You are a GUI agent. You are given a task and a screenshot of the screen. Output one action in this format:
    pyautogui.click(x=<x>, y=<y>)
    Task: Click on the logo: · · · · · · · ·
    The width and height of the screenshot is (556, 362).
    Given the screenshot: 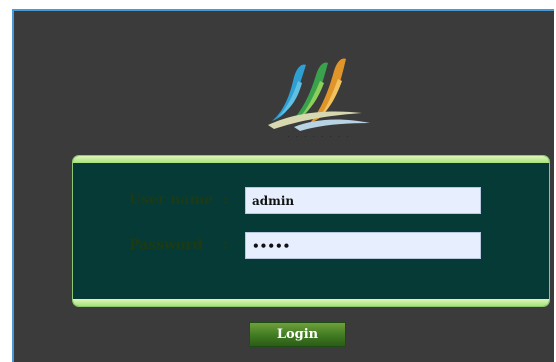 What is the action you would take?
    pyautogui.click(x=319, y=98)
    